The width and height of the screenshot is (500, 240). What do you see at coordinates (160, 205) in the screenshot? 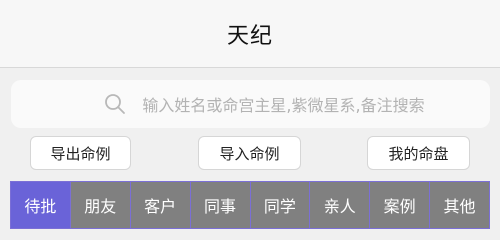
I see `tab-clients: 客户` at bounding box center [160, 205].